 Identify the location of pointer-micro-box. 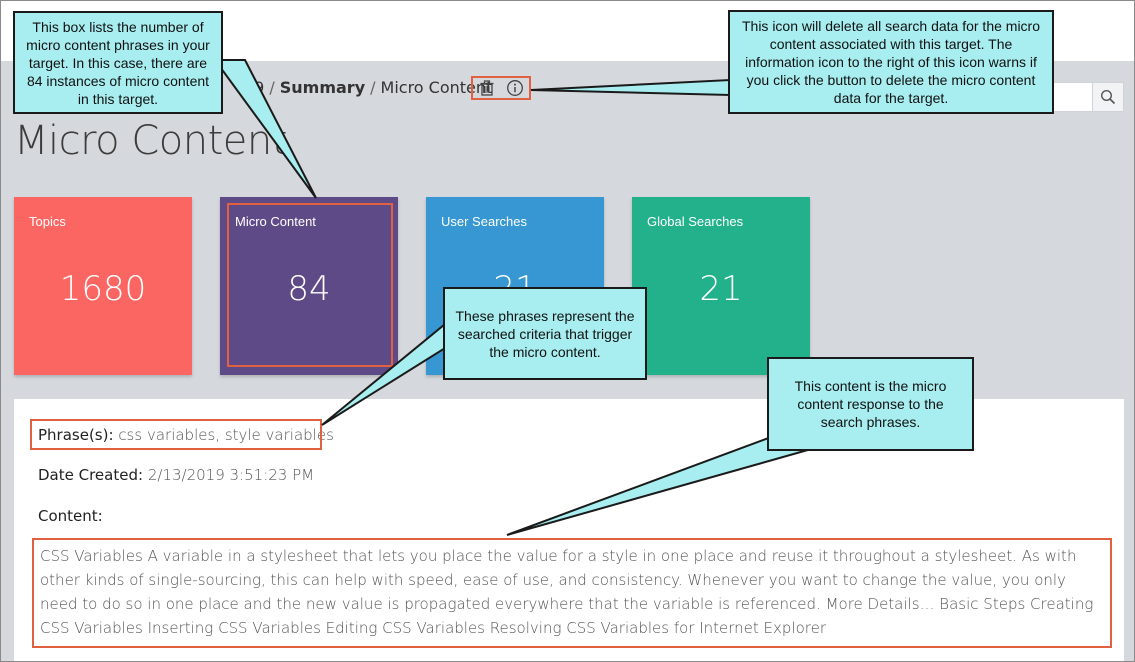
(265, 129).